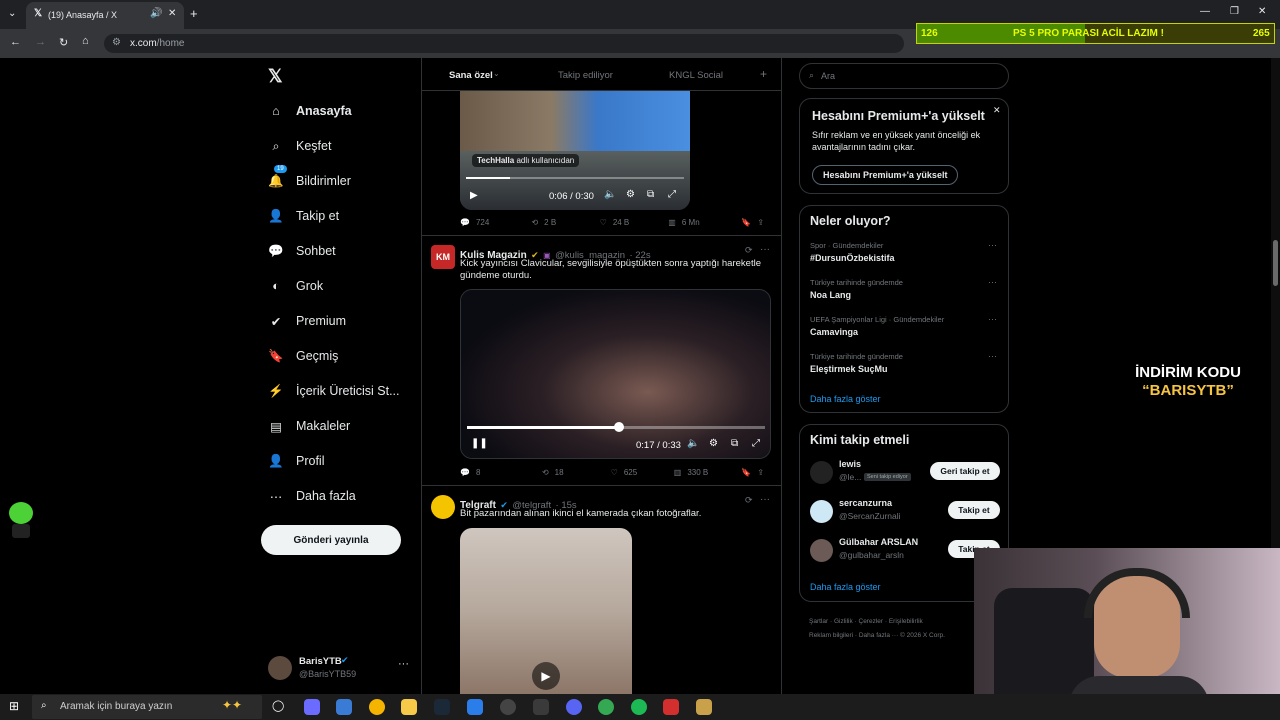 The height and width of the screenshot is (720, 1280). Describe the element at coordinates (843, 621) in the screenshot. I see `footer-link: Gizlilik` at that location.